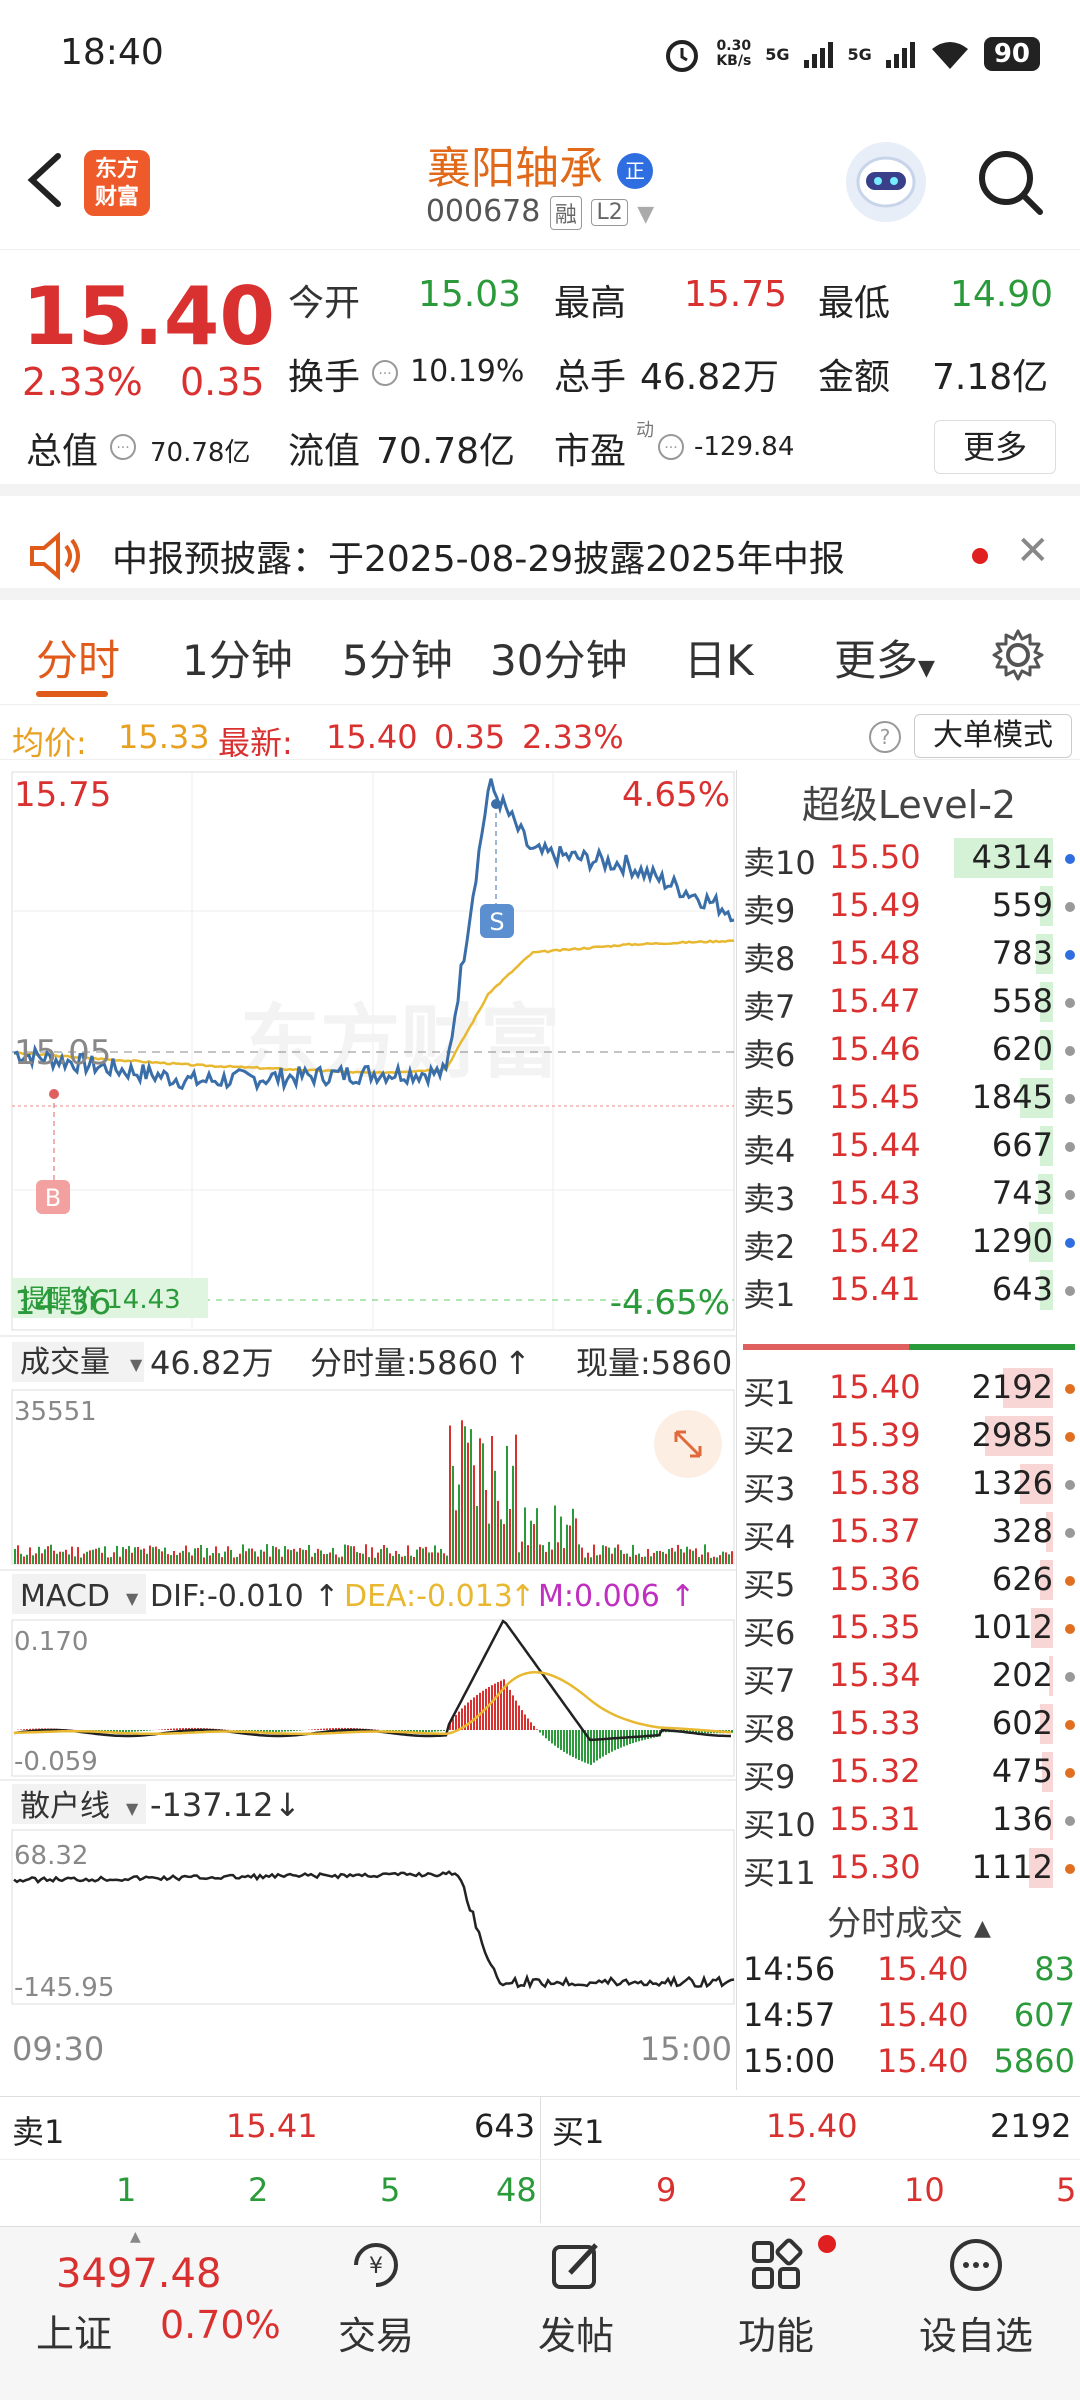 The width and height of the screenshot is (1080, 2401). I want to click on ask-level-9: 卖215.421290, so click(908, 1242).